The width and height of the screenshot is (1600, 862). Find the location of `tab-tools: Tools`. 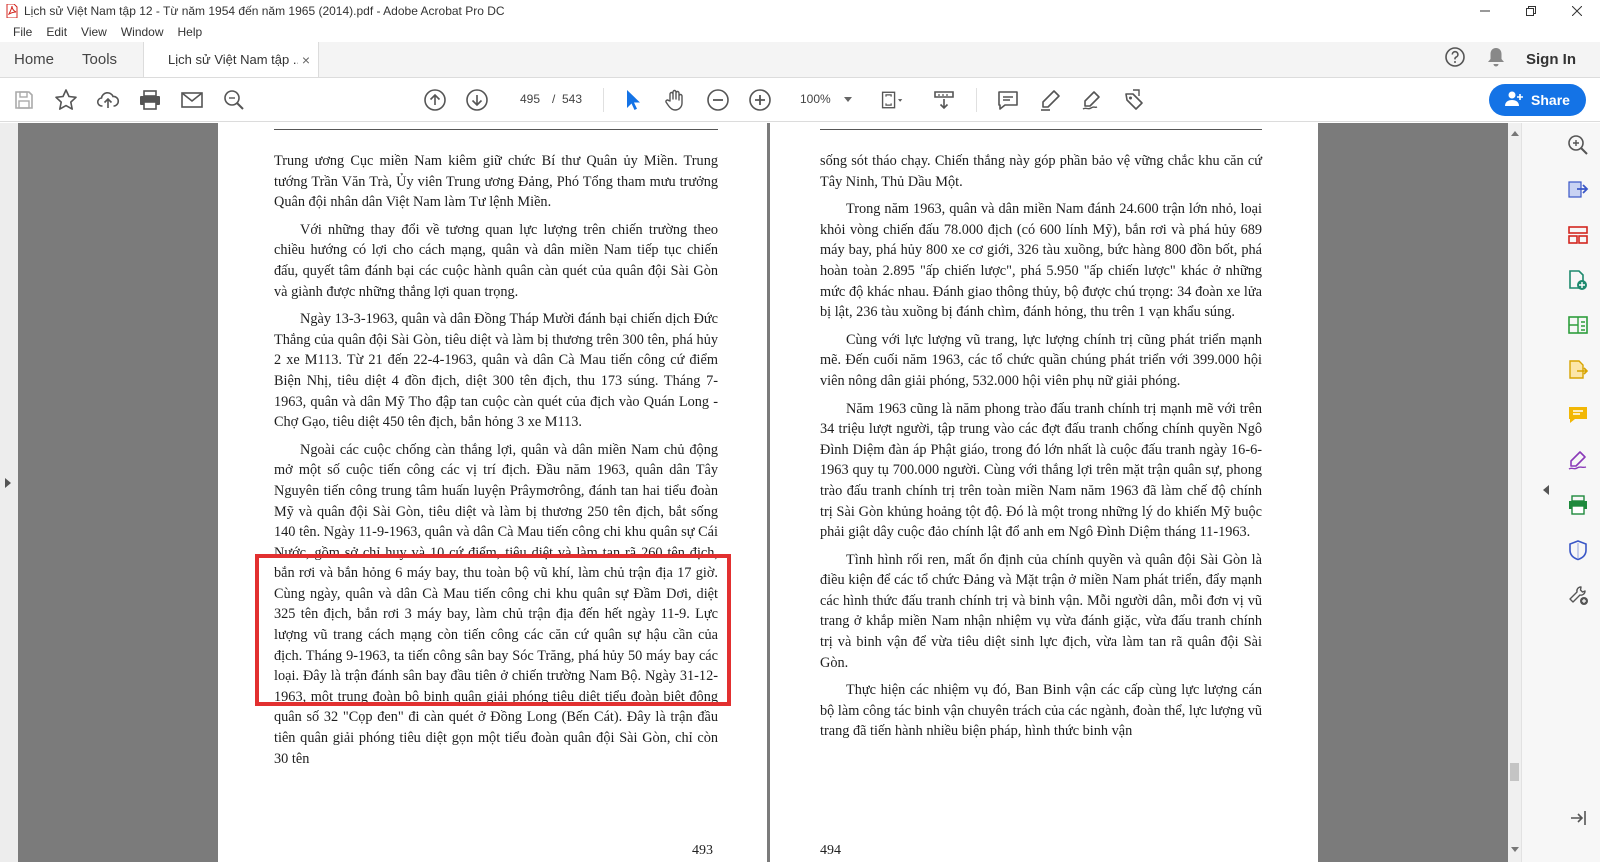

tab-tools: Tools is located at coordinates (99, 59).